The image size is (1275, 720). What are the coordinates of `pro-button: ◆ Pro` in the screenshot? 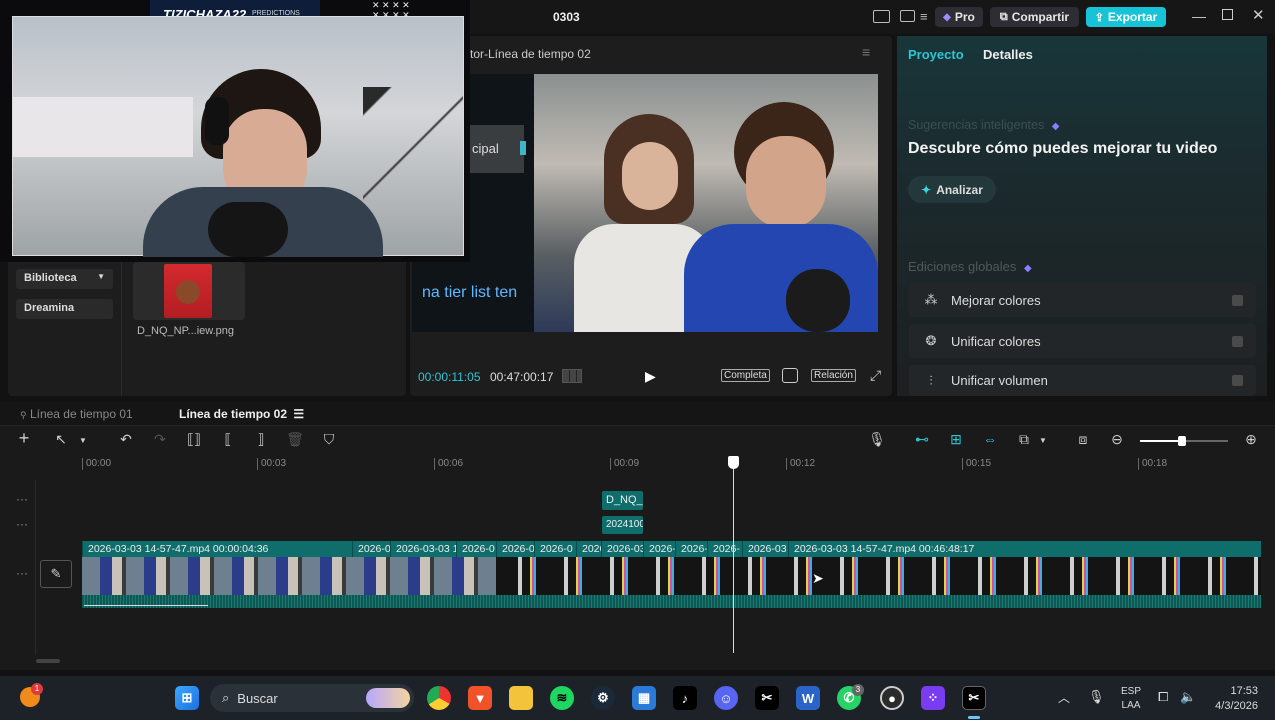 It's located at (959, 17).